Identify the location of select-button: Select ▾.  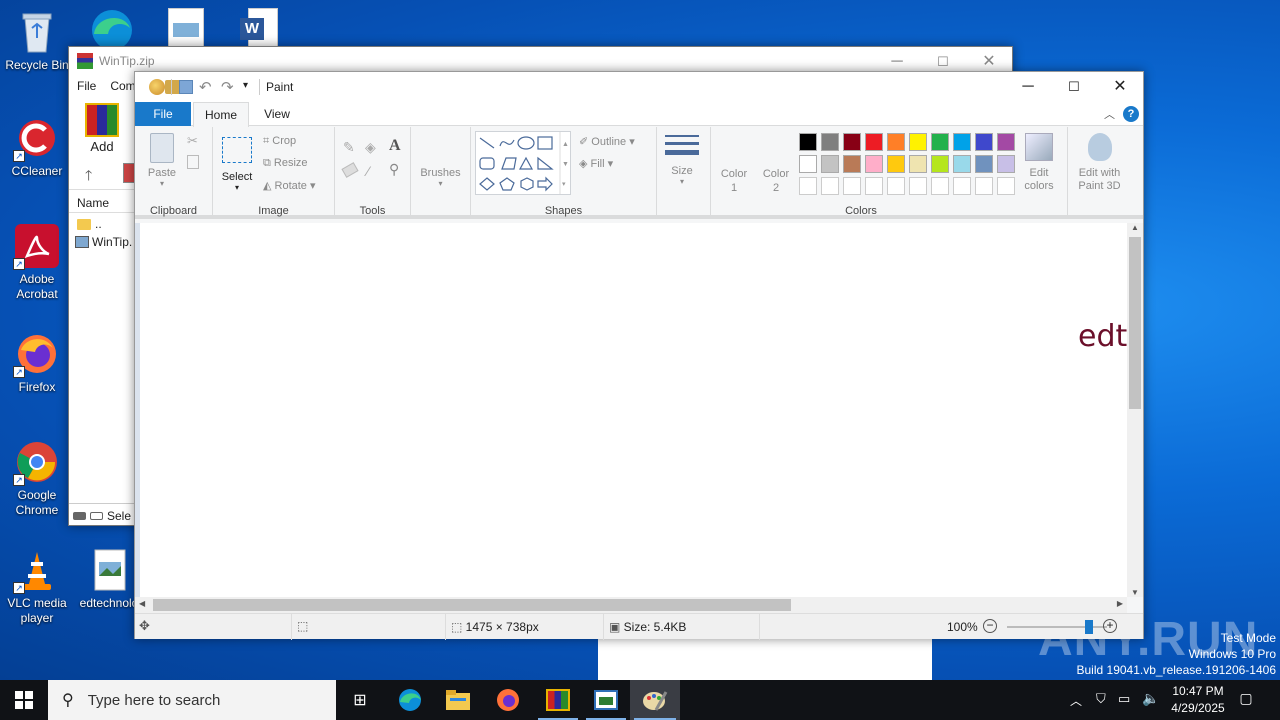
(237, 162).